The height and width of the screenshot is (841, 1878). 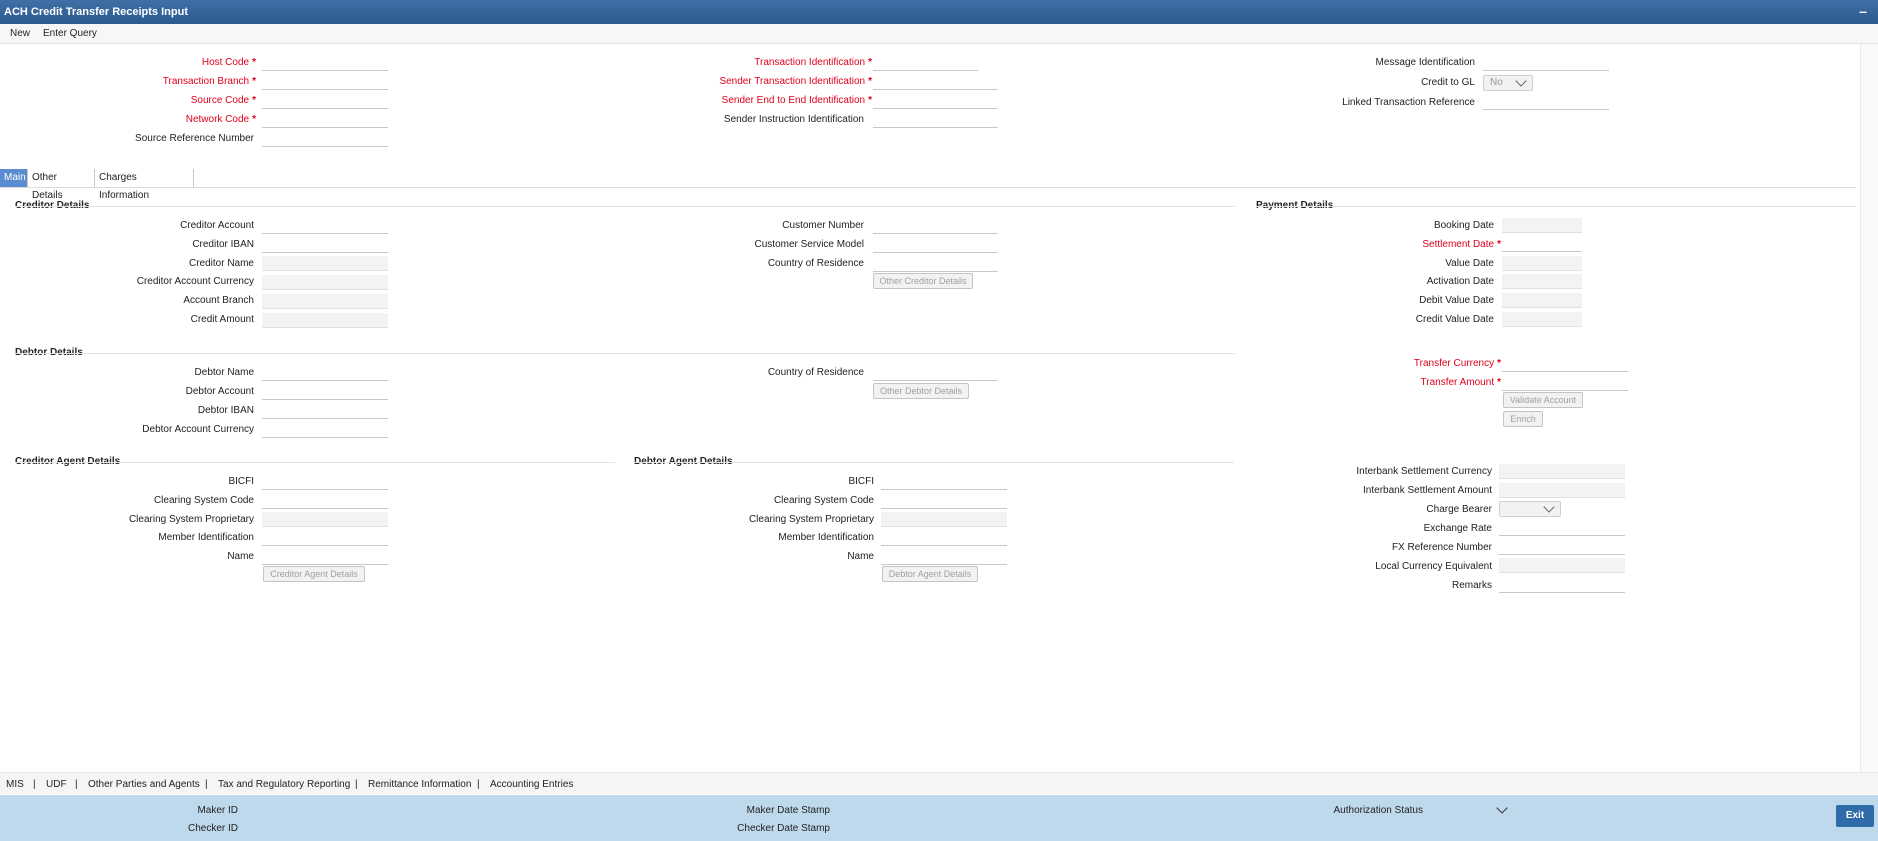 I want to click on debtor-account-field, so click(x=325, y=392).